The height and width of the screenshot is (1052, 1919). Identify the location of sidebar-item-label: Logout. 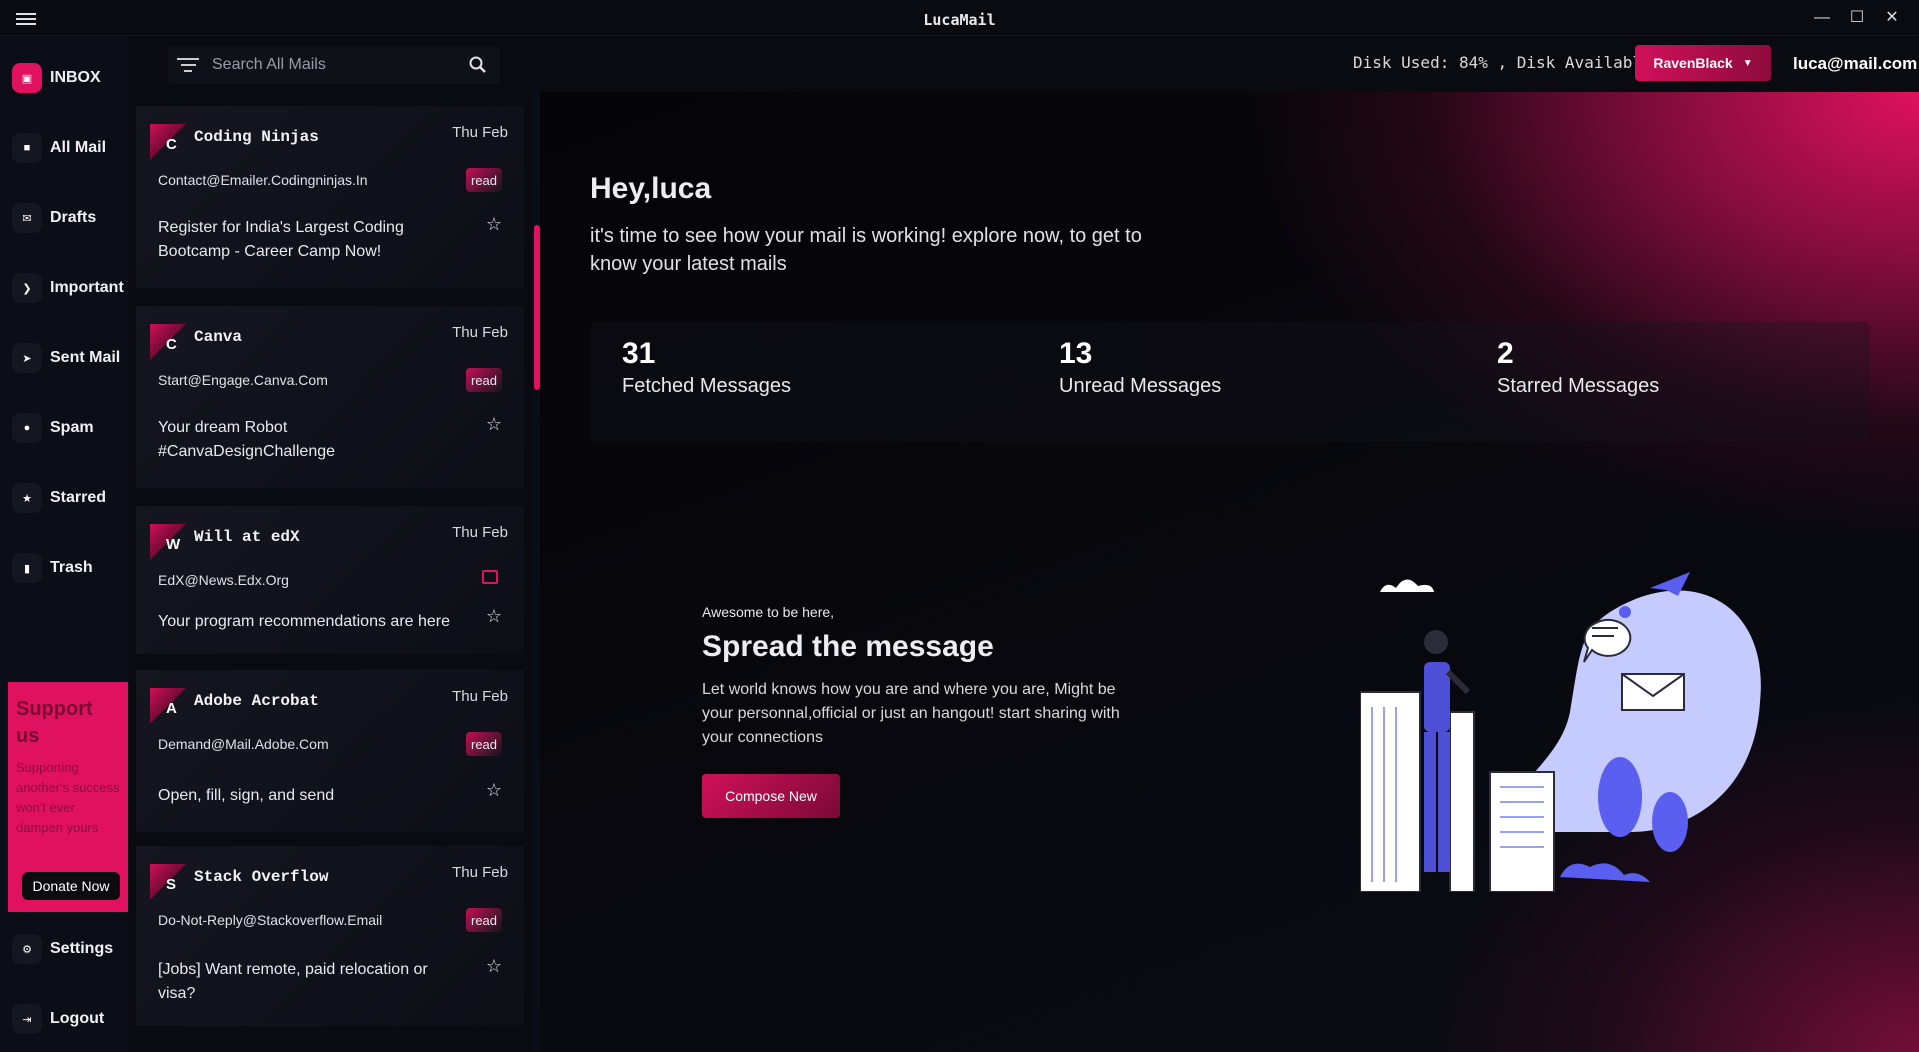
(77, 1018).